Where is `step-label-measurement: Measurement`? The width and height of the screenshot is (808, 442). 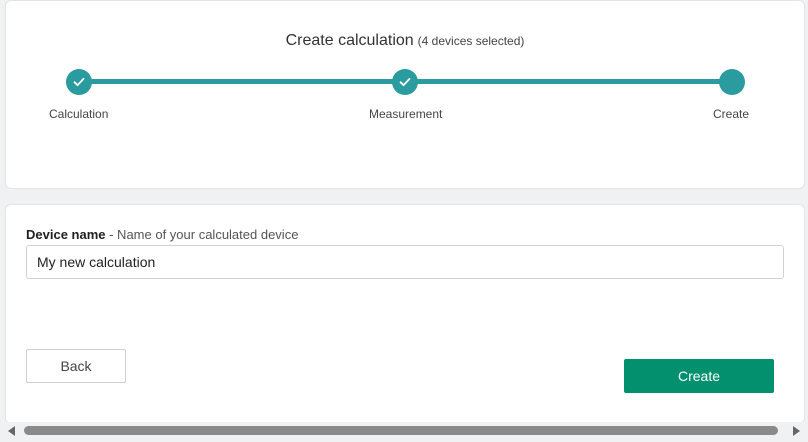 step-label-measurement: Measurement is located at coordinates (406, 114).